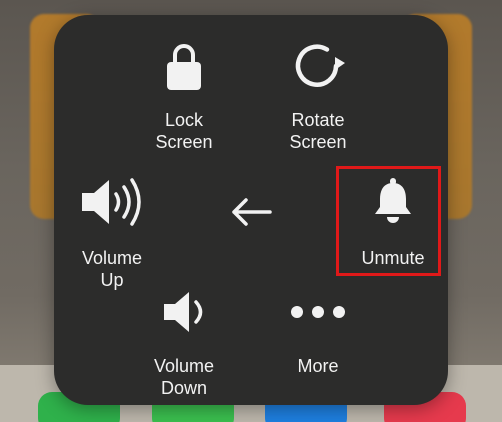 Image resolution: width=502 pixels, height=422 pixels. What do you see at coordinates (112, 232) in the screenshot?
I see `volume-up-button: Volume Up` at bounding box center [112, 232].